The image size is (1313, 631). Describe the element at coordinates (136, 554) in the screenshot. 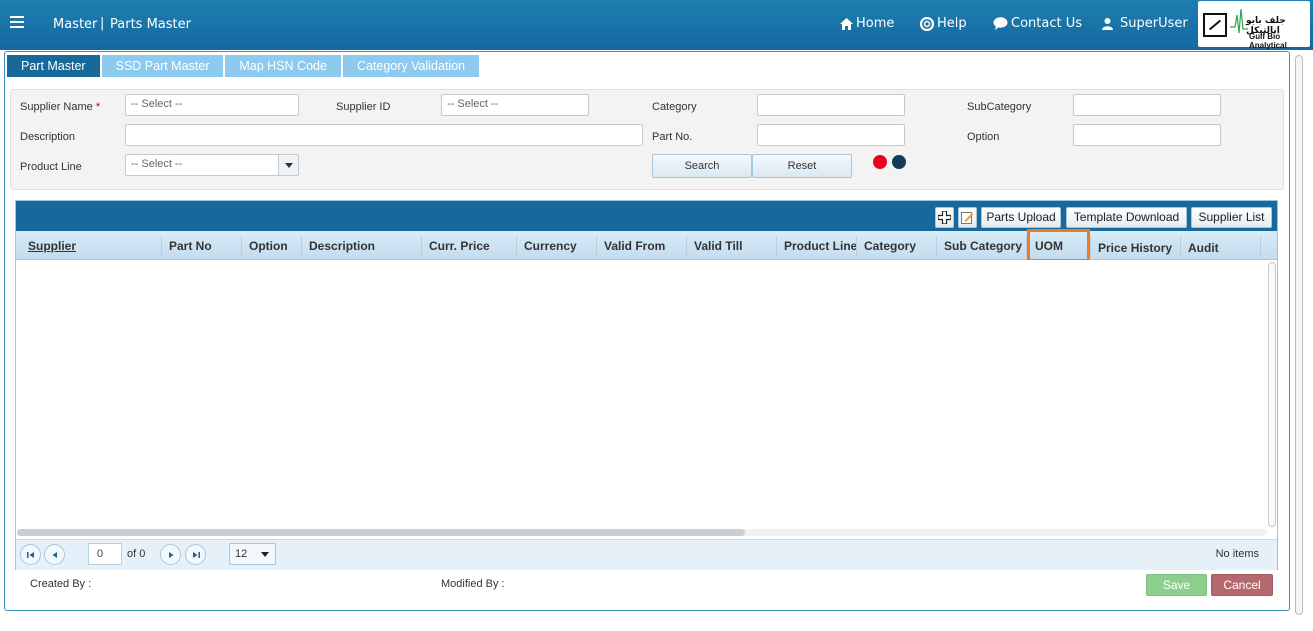

I see `page-count-text: of 0` at that location.